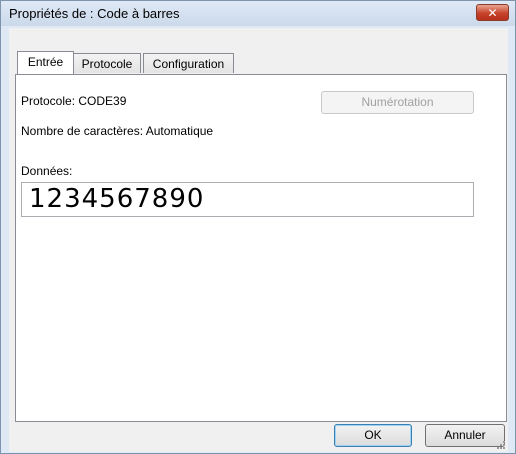 The width and height of the screenshot is (516, 454). Describe the element at coordinates (117, 131) in the screenshot. I see `characters-label: Nombre de caractères: Automatique` at that location.